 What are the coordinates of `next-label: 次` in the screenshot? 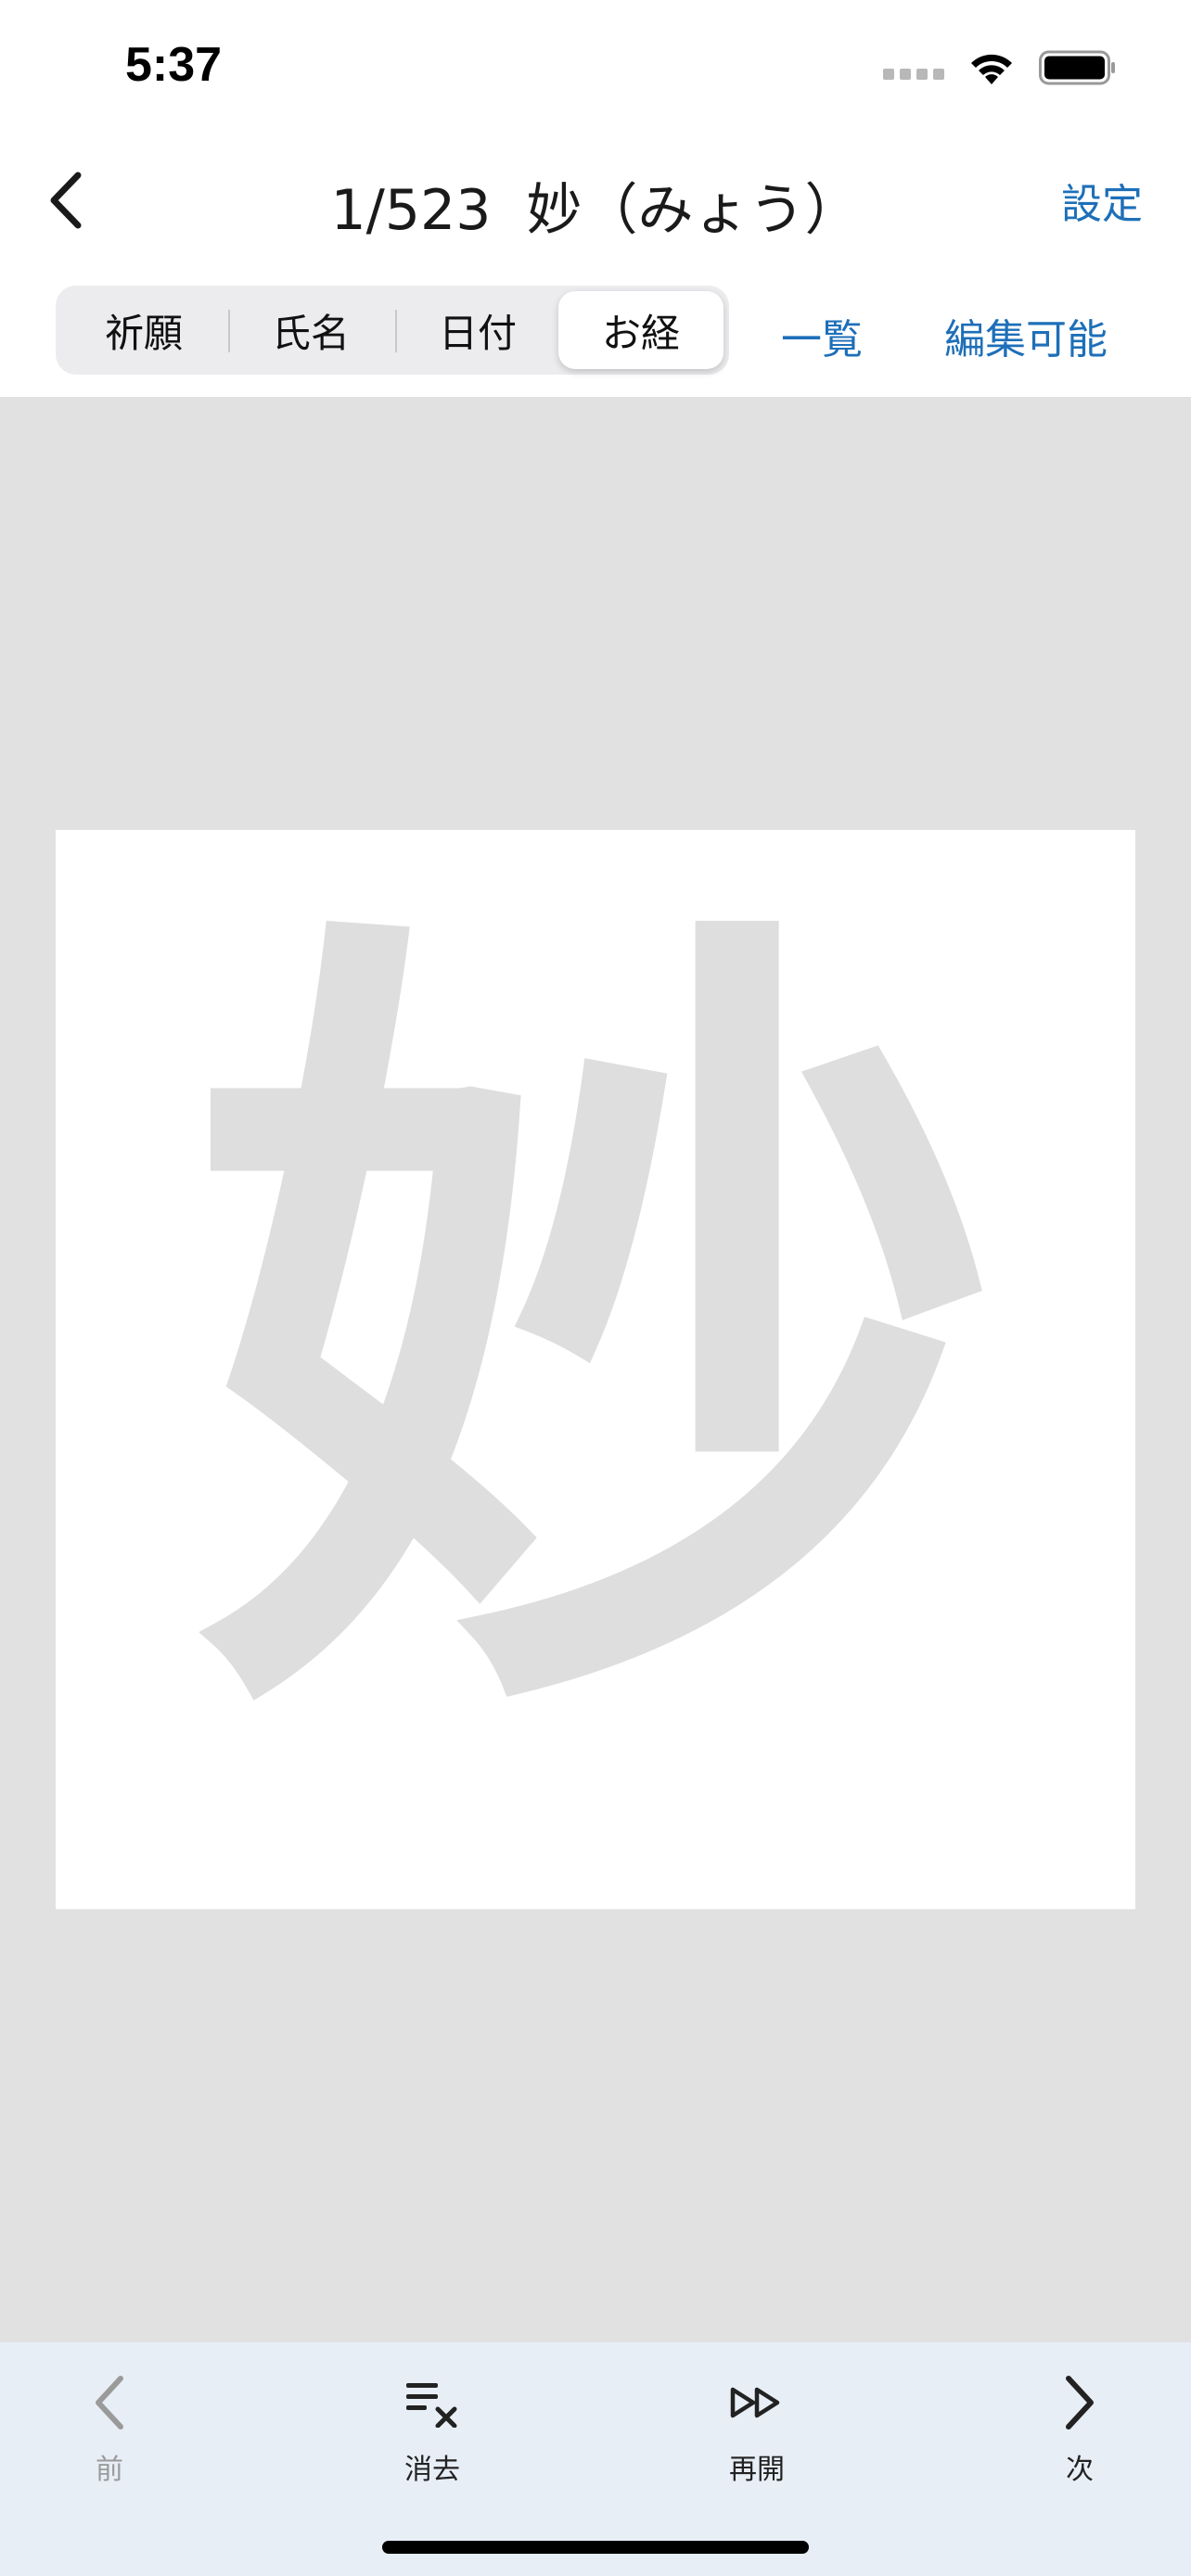 It's located at (1080, 2470).